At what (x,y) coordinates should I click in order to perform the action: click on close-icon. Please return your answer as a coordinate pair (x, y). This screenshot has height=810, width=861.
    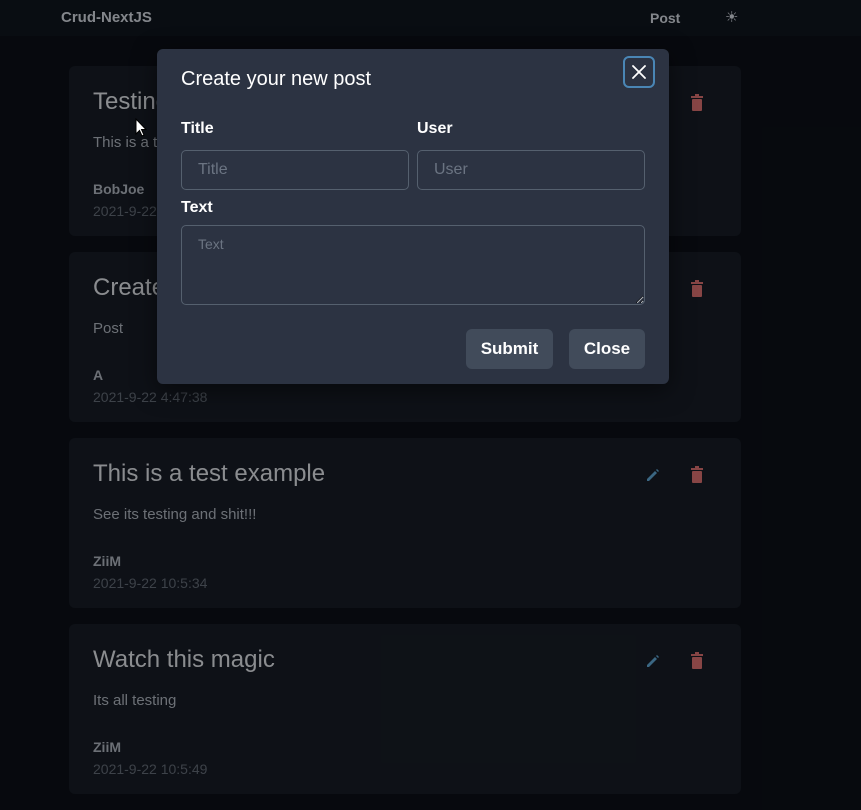
    Looking at the image, I should click on (639, 72).